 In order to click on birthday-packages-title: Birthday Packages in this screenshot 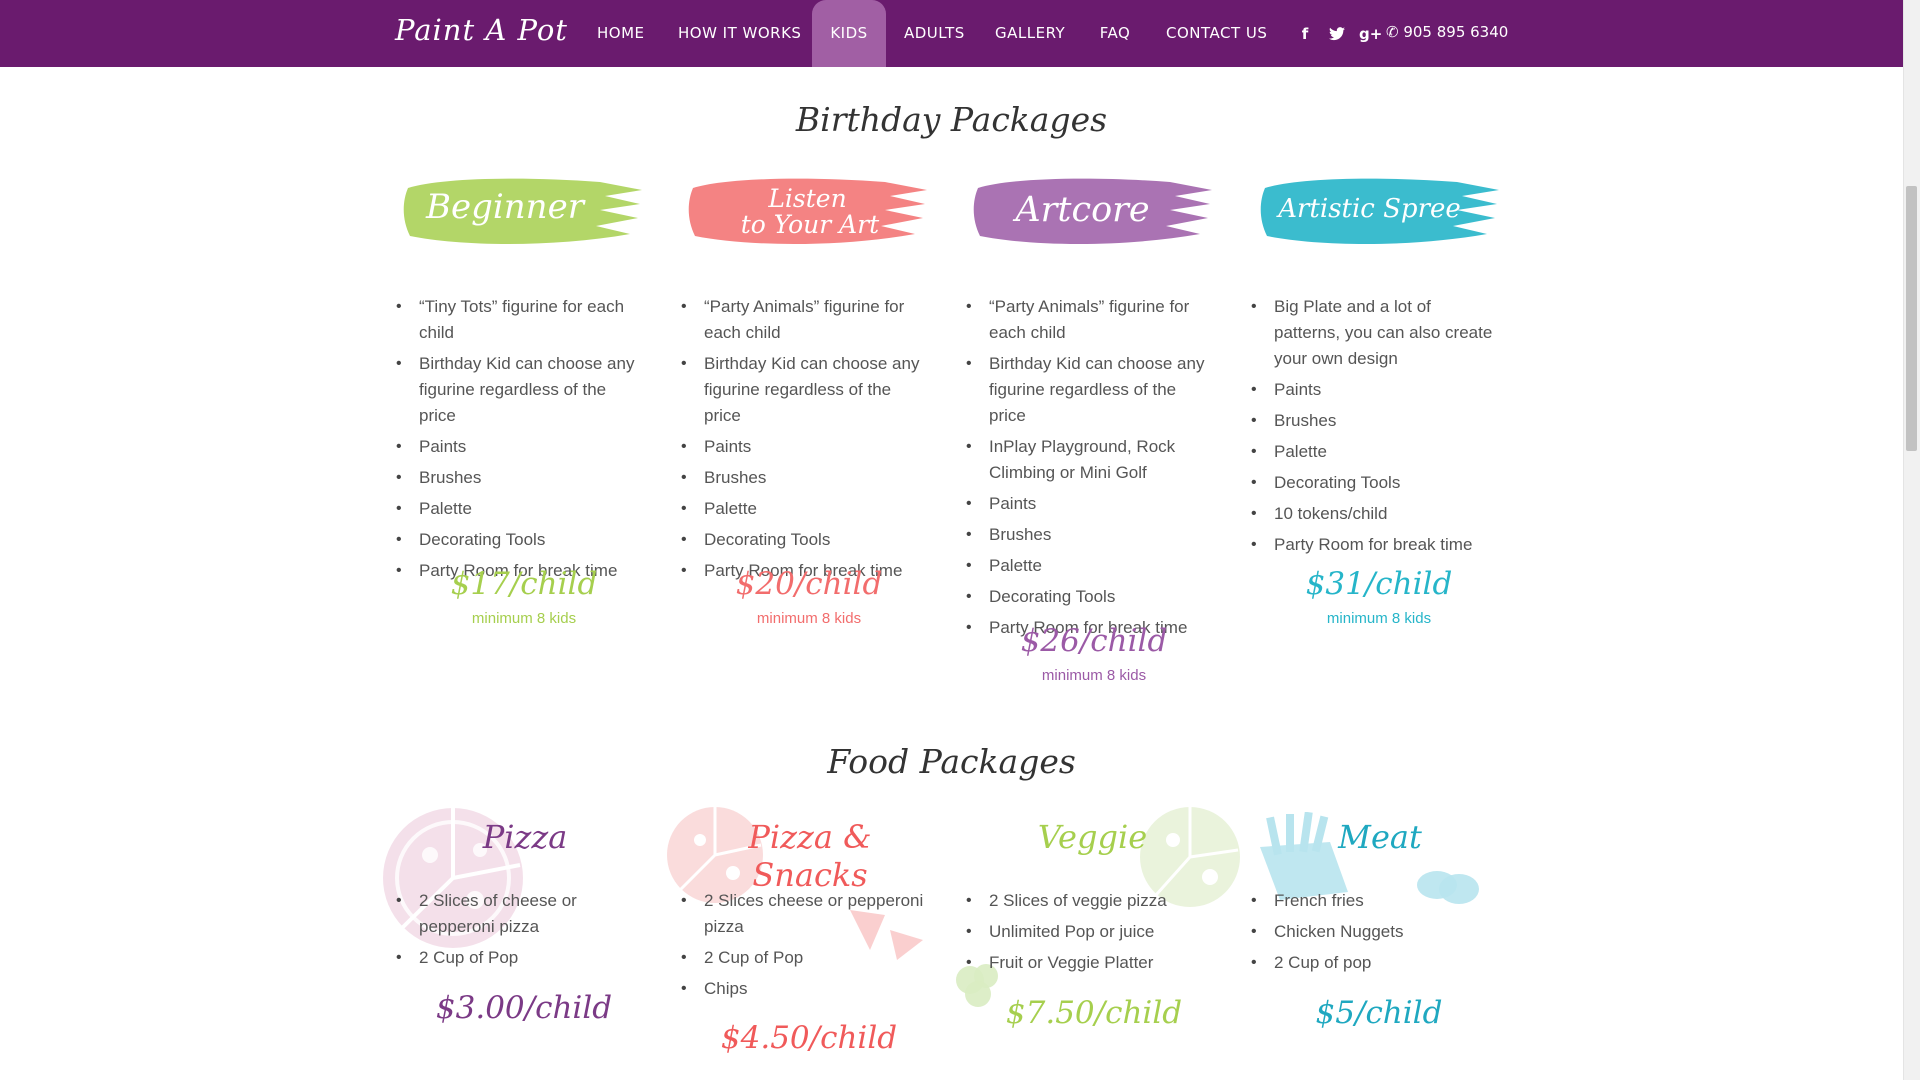, I will do `click(951, 119)`.